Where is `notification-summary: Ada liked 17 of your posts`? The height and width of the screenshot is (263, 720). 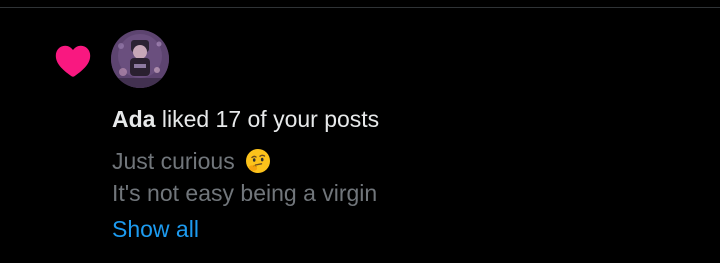
notification-summary: Ada liked 17 of your posts is located at coordinates (245, 119).